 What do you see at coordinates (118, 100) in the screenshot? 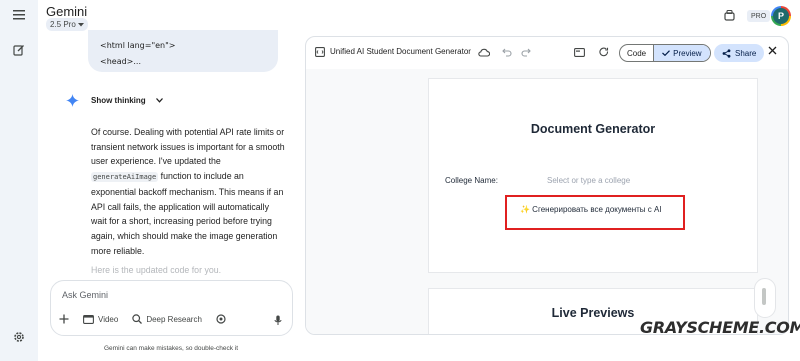
I see `show-thinking-label: Show thinking` at bounding box center [118, 100].